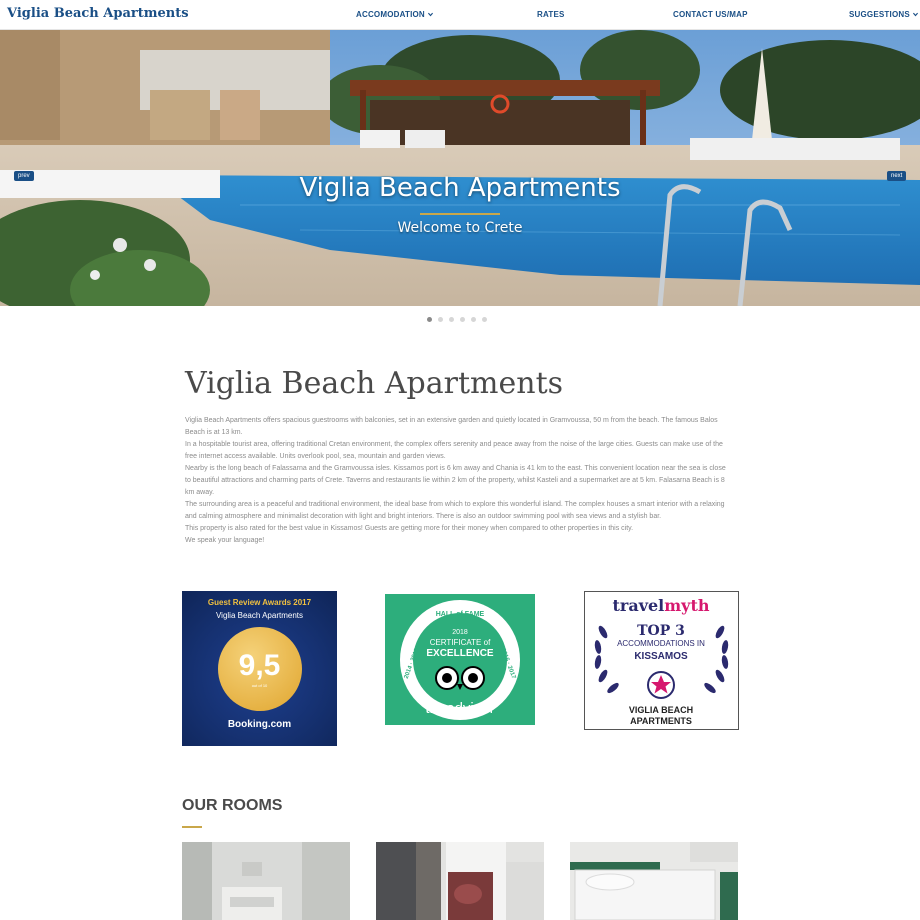 This screenshot has height=920, width=920. I want to click on rooms-title-underline, so click(192, 827).